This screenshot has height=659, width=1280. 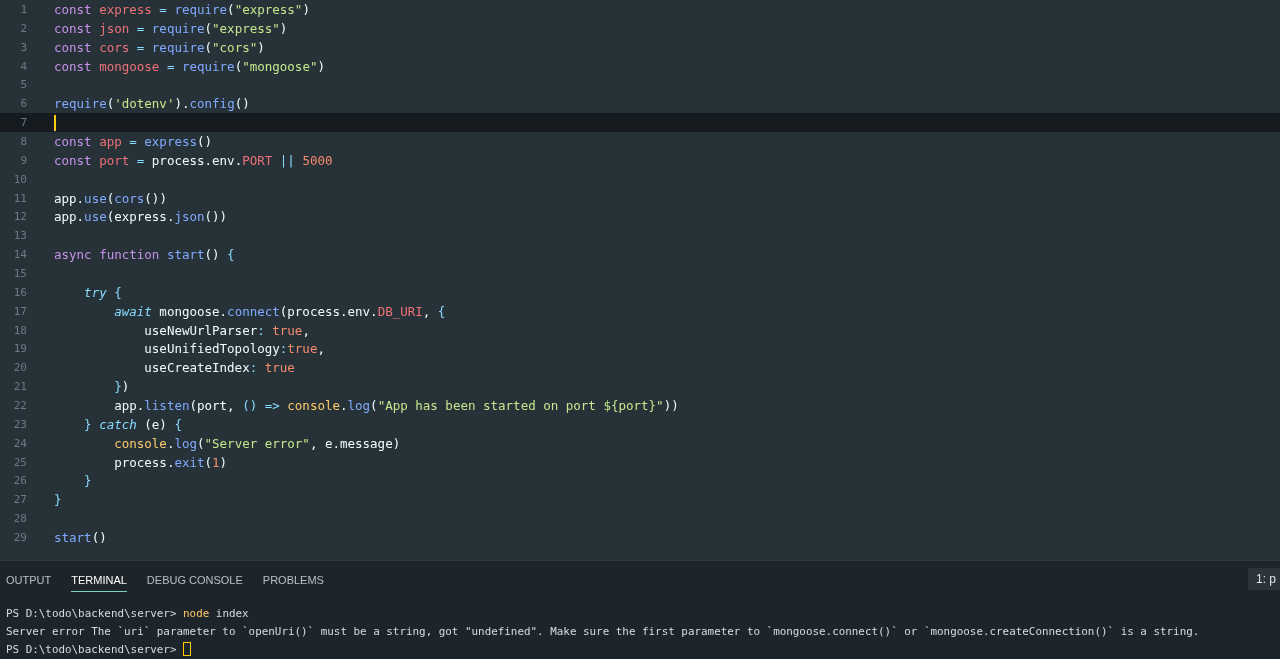 What do you see at coordinates (141, 217) in the screenshot?
I see `code-line: app.use(express.json())` at bounding box center [141, 217].